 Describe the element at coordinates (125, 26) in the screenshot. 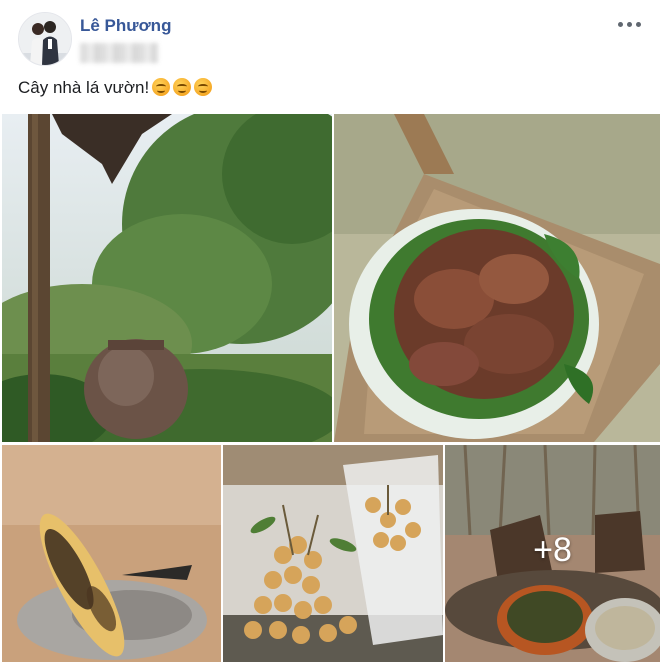

I see `author-name: Lê Phương` at that location.